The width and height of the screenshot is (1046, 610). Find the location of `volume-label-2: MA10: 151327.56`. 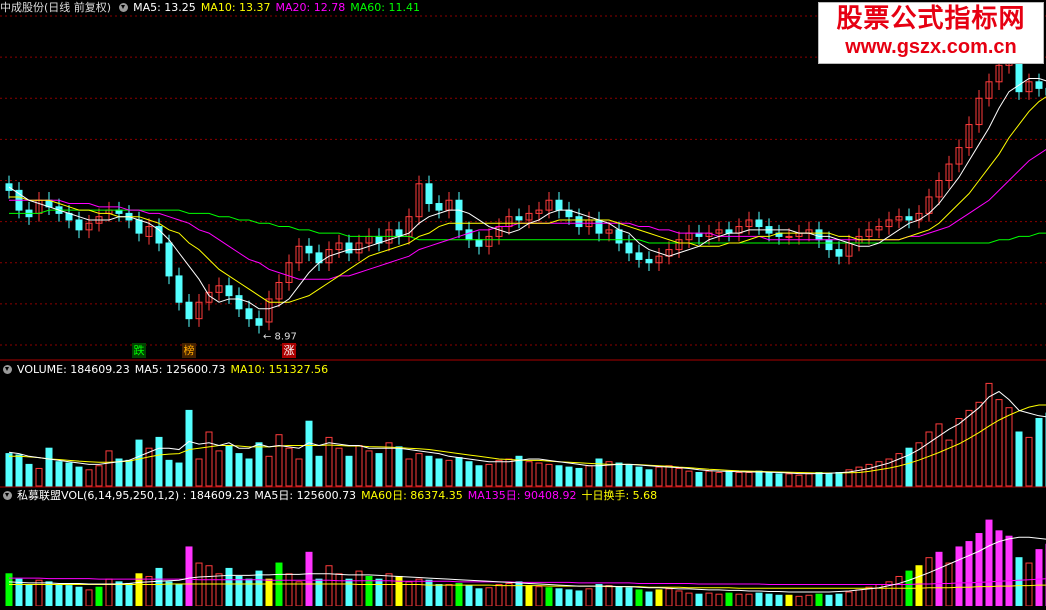

volume-label-2: MA10: 151327.56 is located at coordinates (279, 369).